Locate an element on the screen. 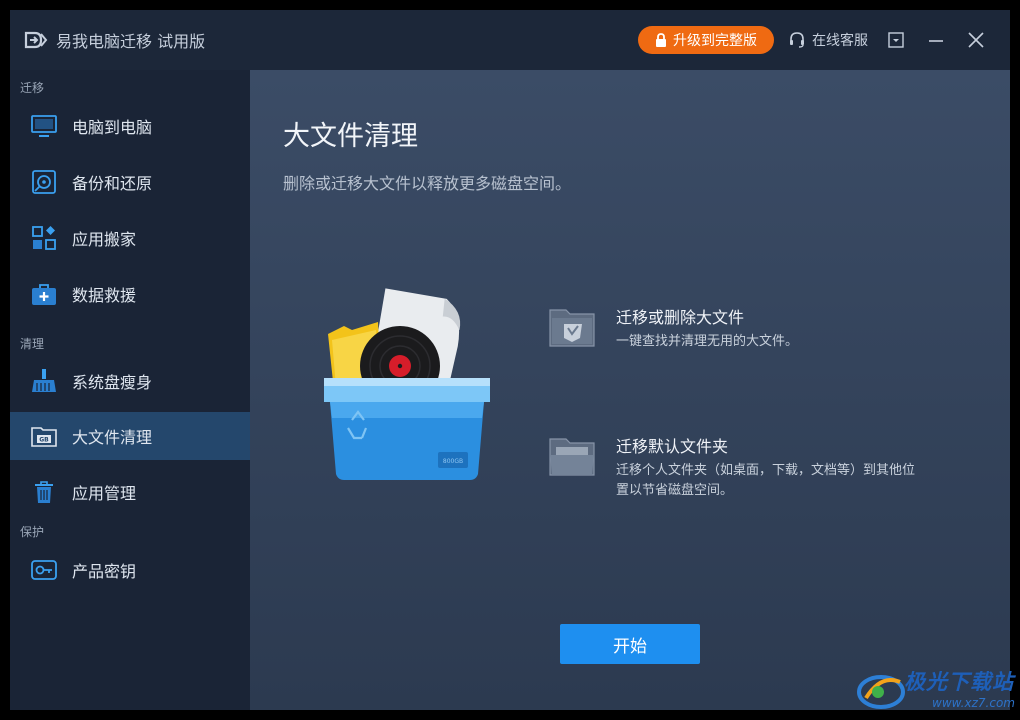 The height and width of the screenshot is (720, 1020). sidebar-item-backup: 备份和还原 is located at coordinates (130, 182).